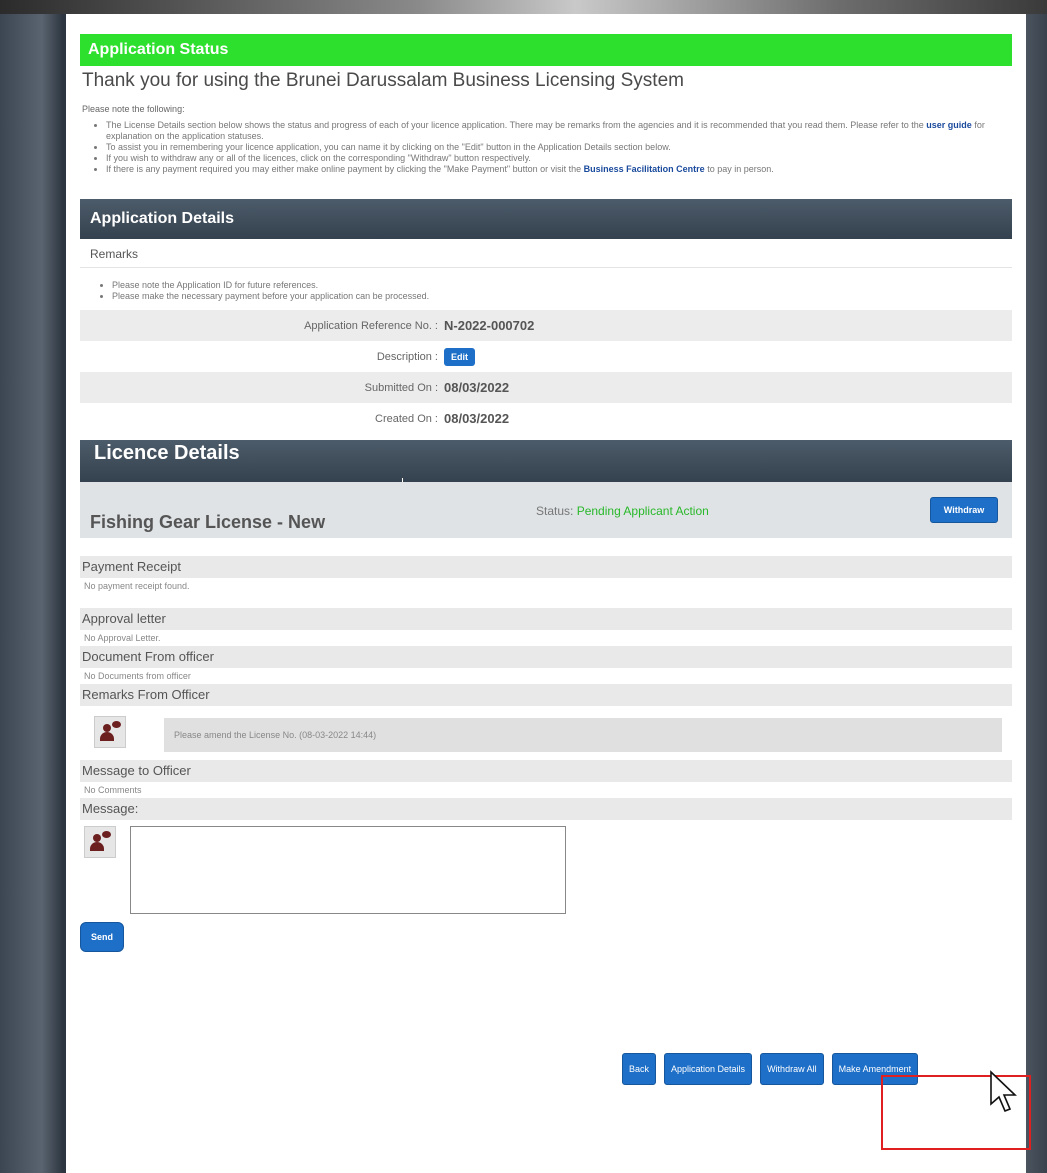 The width and height of the screenshot is (1047, 1173). I want to click on message-area, so click(546, 874).